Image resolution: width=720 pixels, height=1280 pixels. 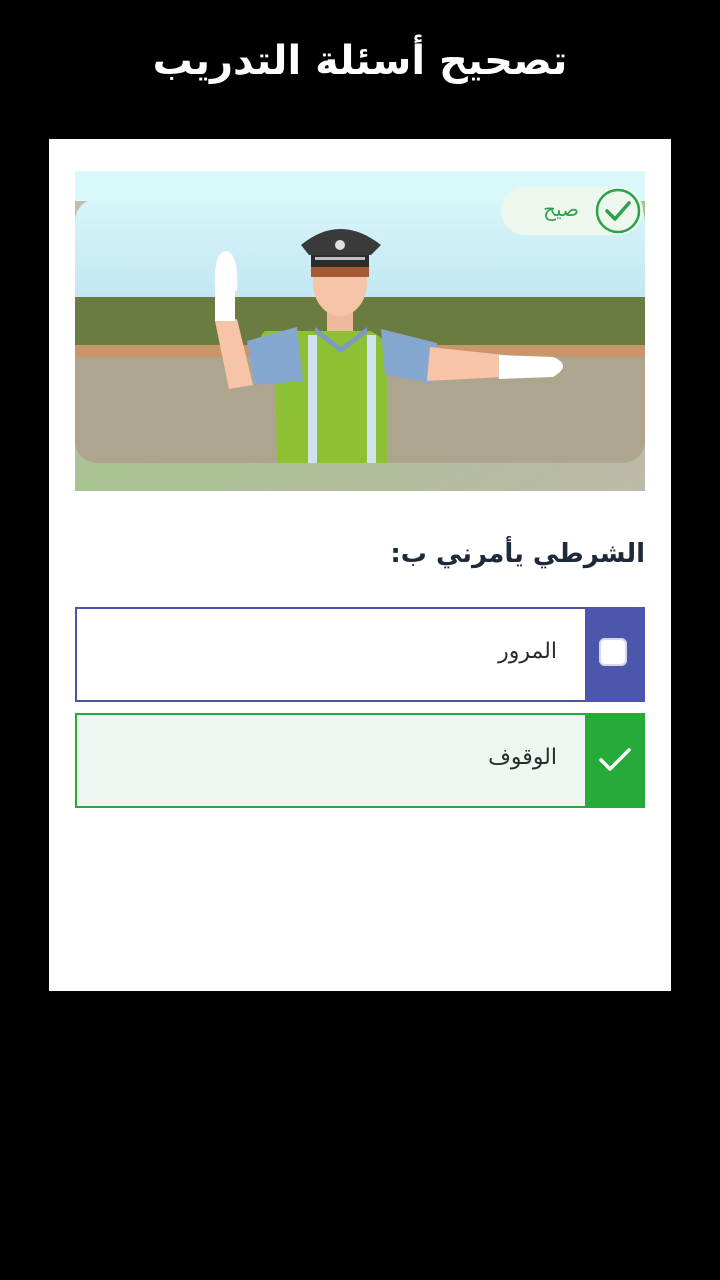 What do you see at coordinates (517, 554) in the screenshot?
I see `question-text: الشرطي يأمرني ب:` at bounding box center [517, 554].